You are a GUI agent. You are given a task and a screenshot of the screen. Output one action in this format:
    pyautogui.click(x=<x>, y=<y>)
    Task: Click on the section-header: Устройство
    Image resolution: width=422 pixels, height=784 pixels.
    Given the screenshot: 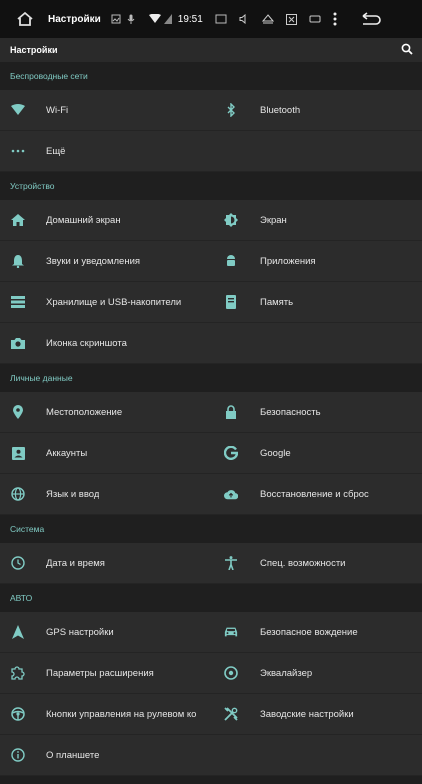 What is the action you would take?
    pyautogui.click(x=32, y=186)
    